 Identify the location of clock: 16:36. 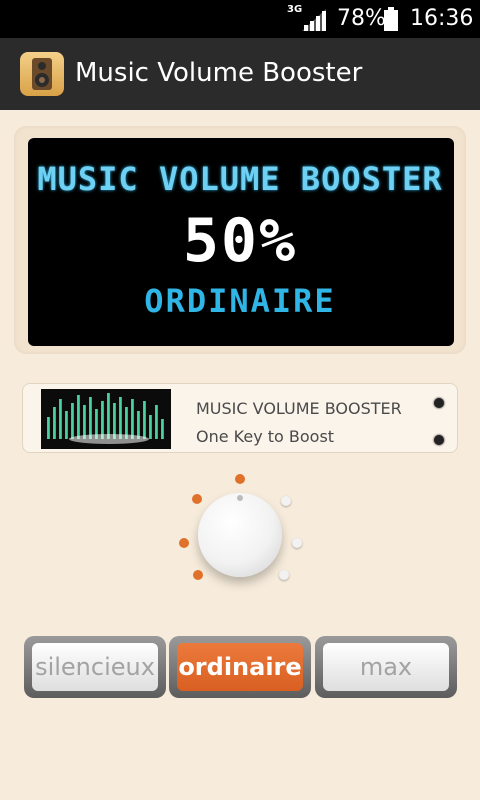
(442, 18).